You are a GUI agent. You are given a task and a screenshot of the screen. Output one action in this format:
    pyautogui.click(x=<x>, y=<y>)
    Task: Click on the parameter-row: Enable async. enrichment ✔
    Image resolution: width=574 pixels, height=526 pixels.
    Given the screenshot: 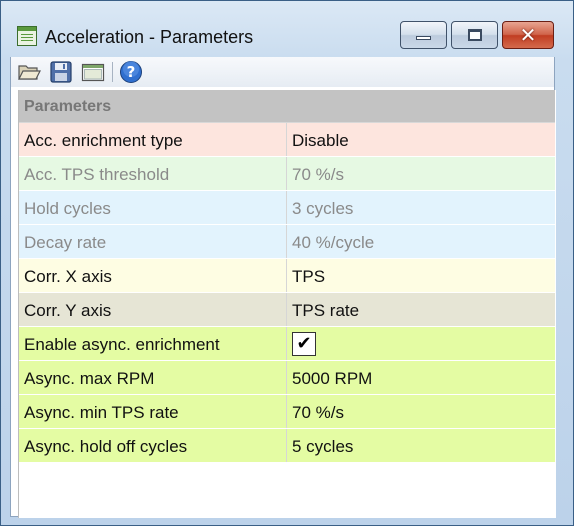 What is the action you would take?
    pyautogui.click(x=287, y=344)
    